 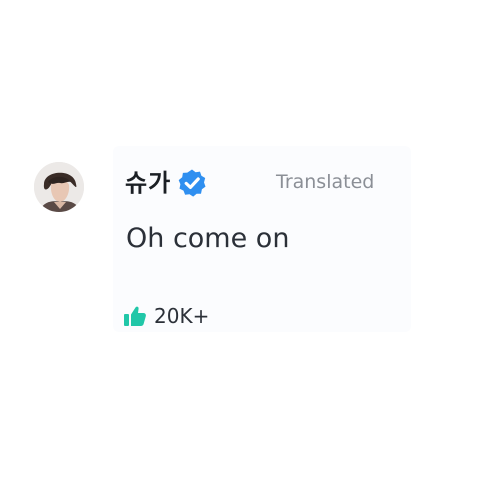 What do you see at coordinates (148, 183) in the screenshot?
I see `author-name: 슈가` at bounding box center [148, 183].